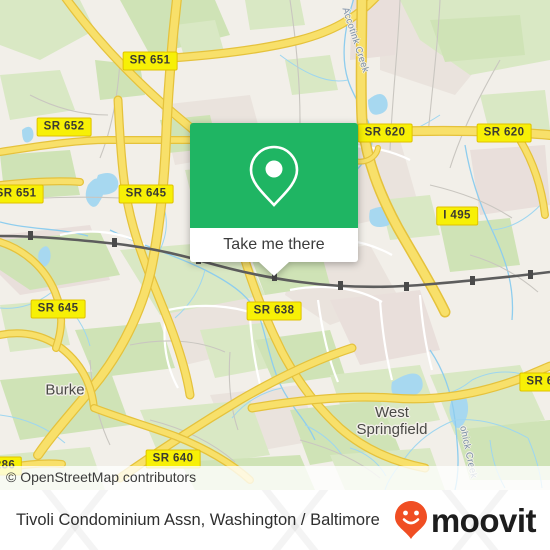 The width and height of the screenshot is (550, 550). Describe the element at coordinates (65, 390) in the screenshot. I see `place-label-burke: Burke` at that location.